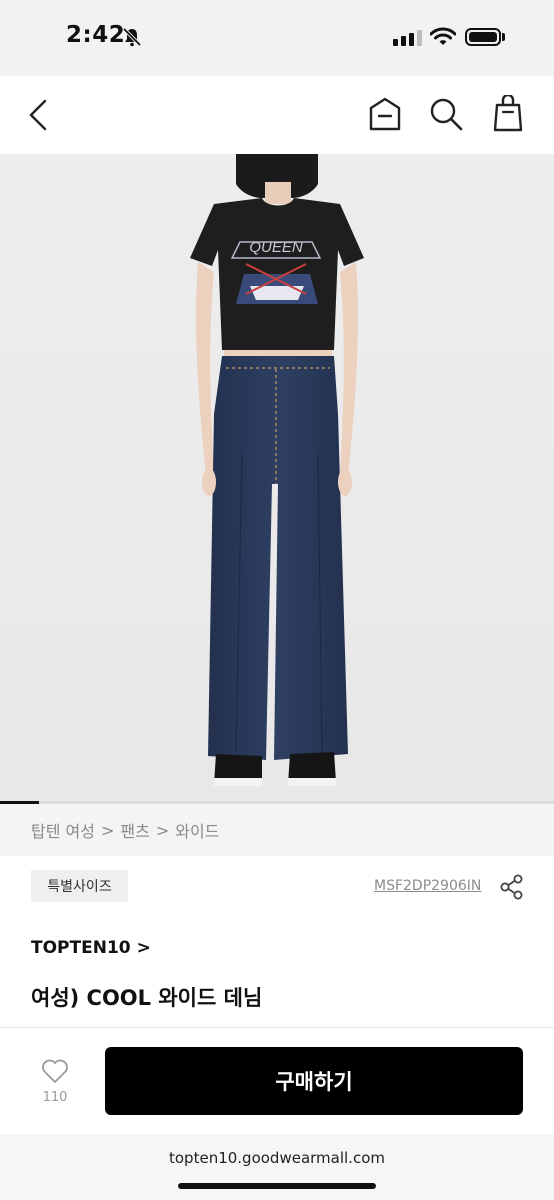 This screenshot has width=554, height=1200. I want to click on brand-link: TOPTEN10 >, so click(91, 948).